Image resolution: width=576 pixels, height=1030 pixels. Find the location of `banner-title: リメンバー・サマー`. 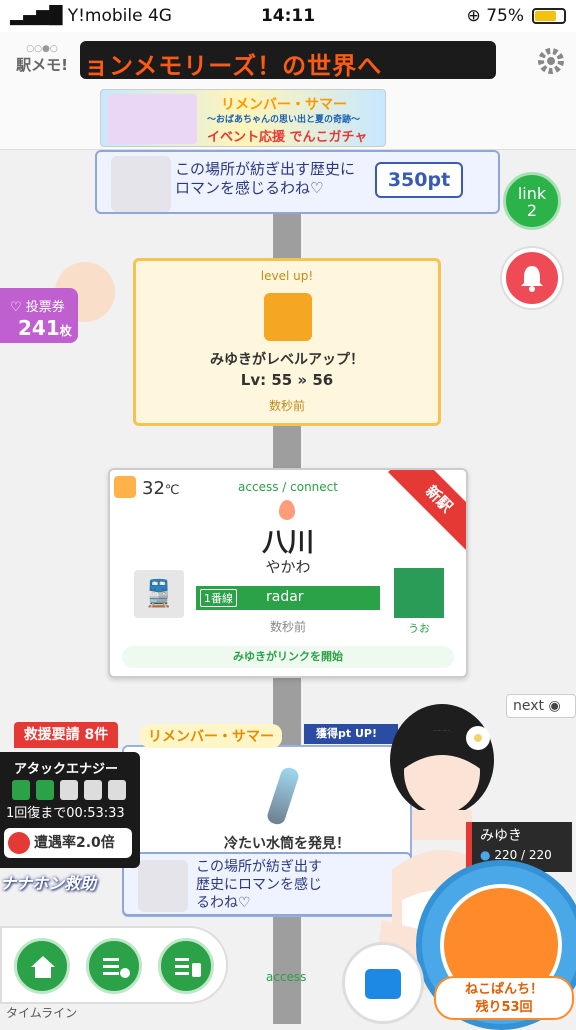

banner-title: リメンバー・サマー is located at coordinates (284, 105).